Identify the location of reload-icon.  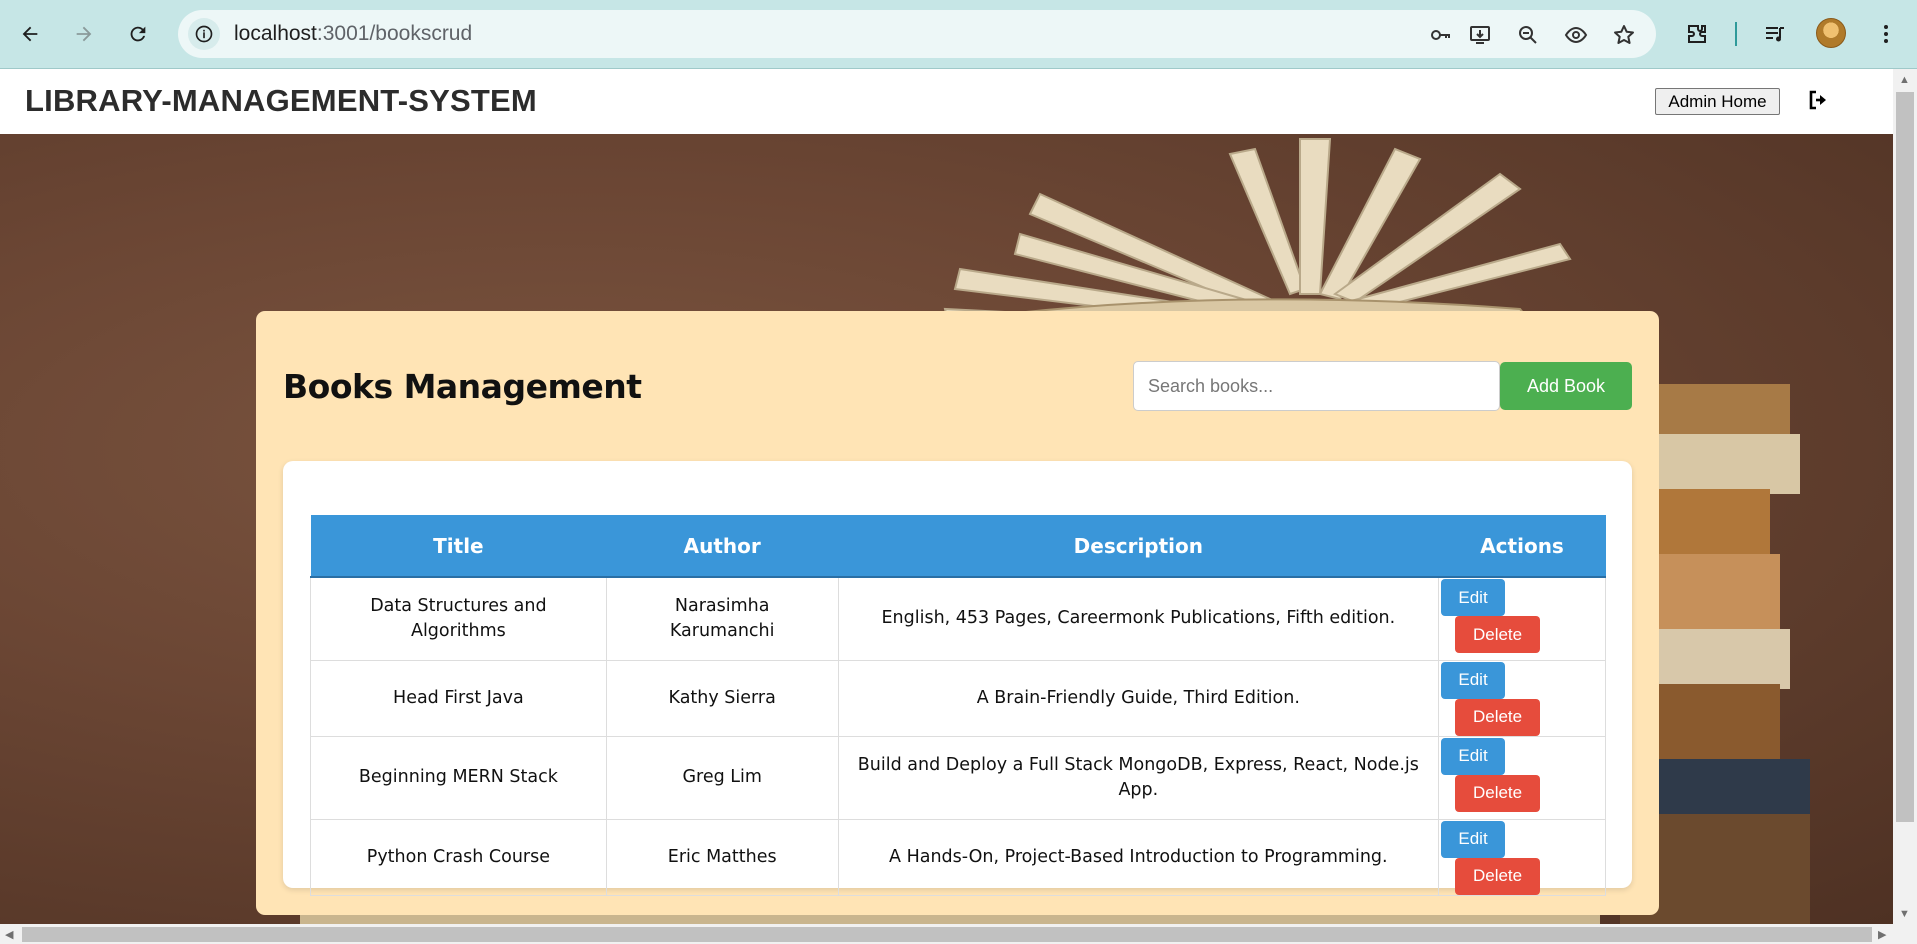
(138, 34).